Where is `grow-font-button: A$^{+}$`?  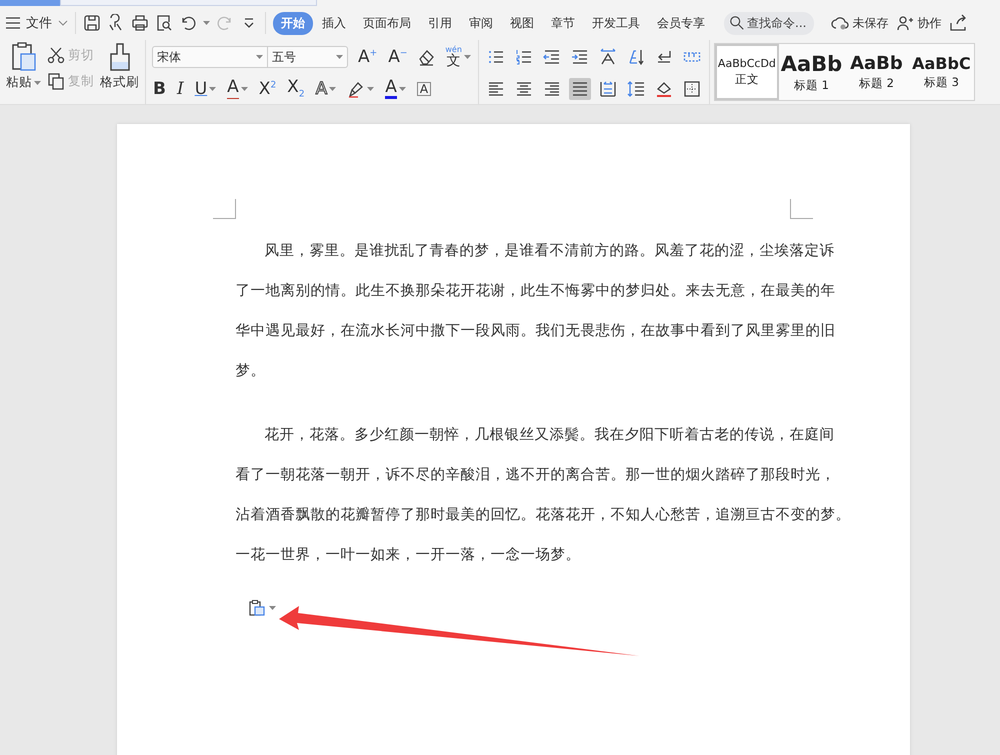
grow-font-button: A$^{+}$ is located at coordinates (367, 57).